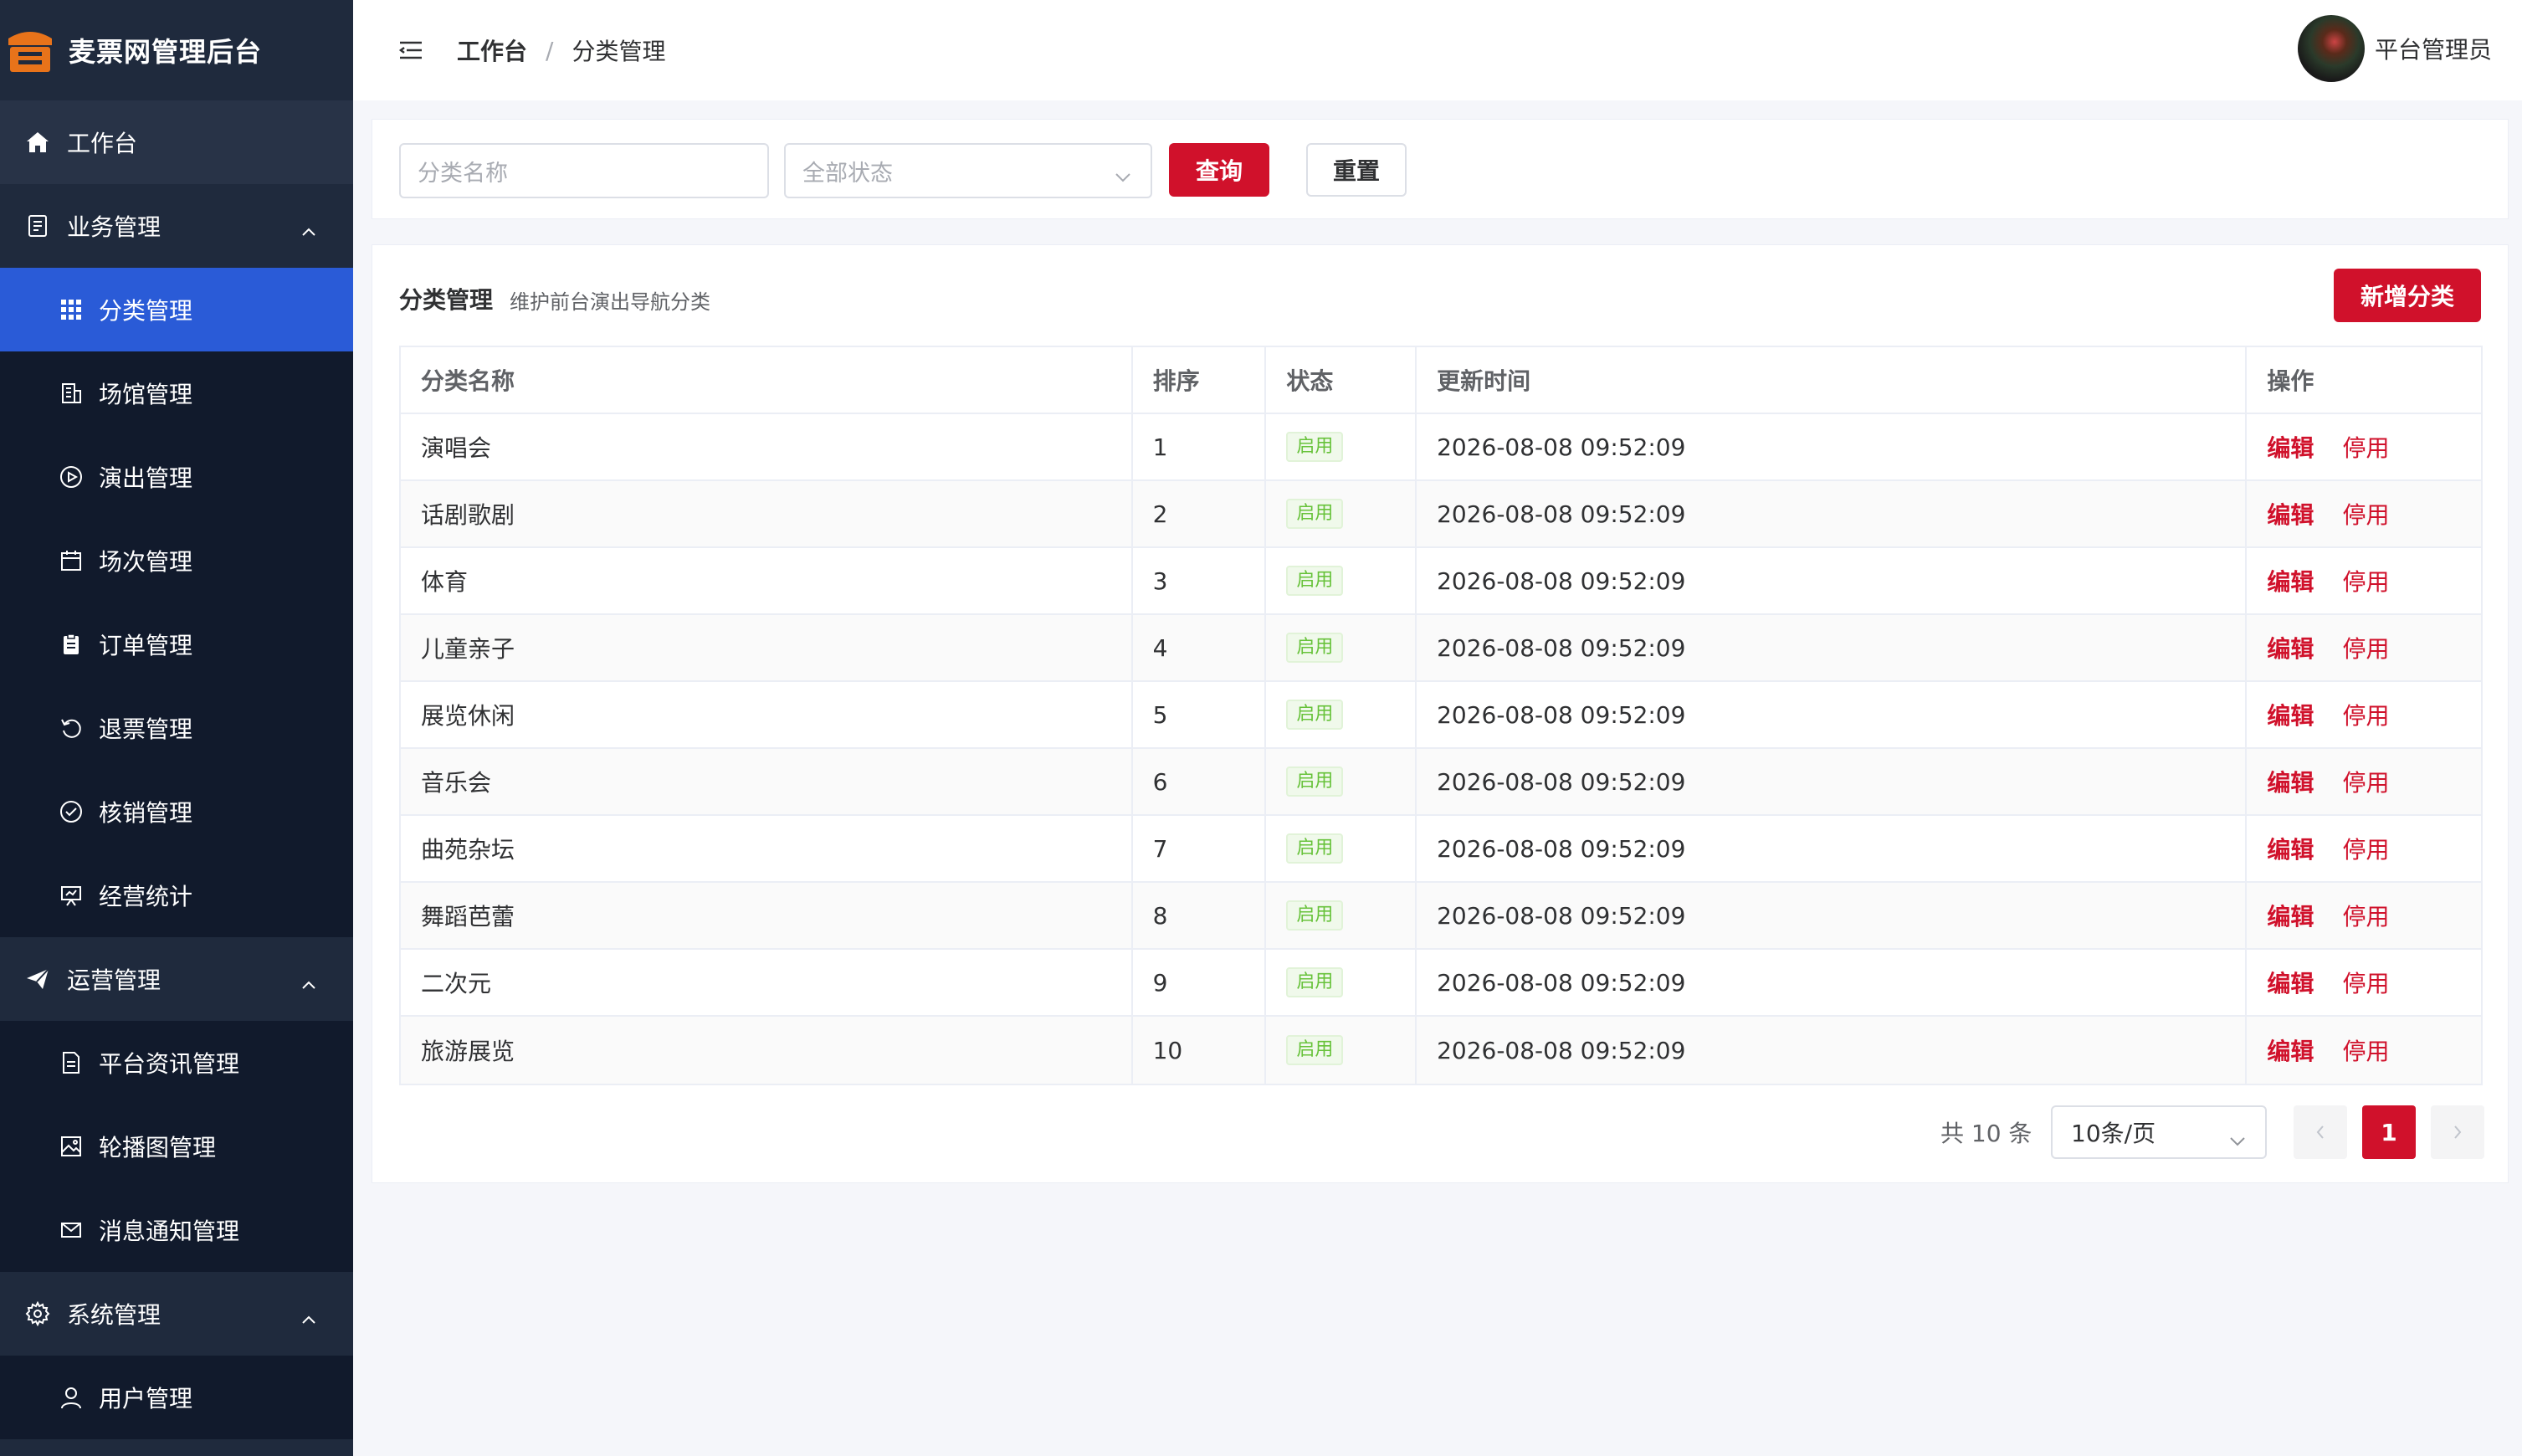 This screenshot has width=2522, height=1456. I want to click on sidebar-item-label: 退票管理, so click(146, 729).